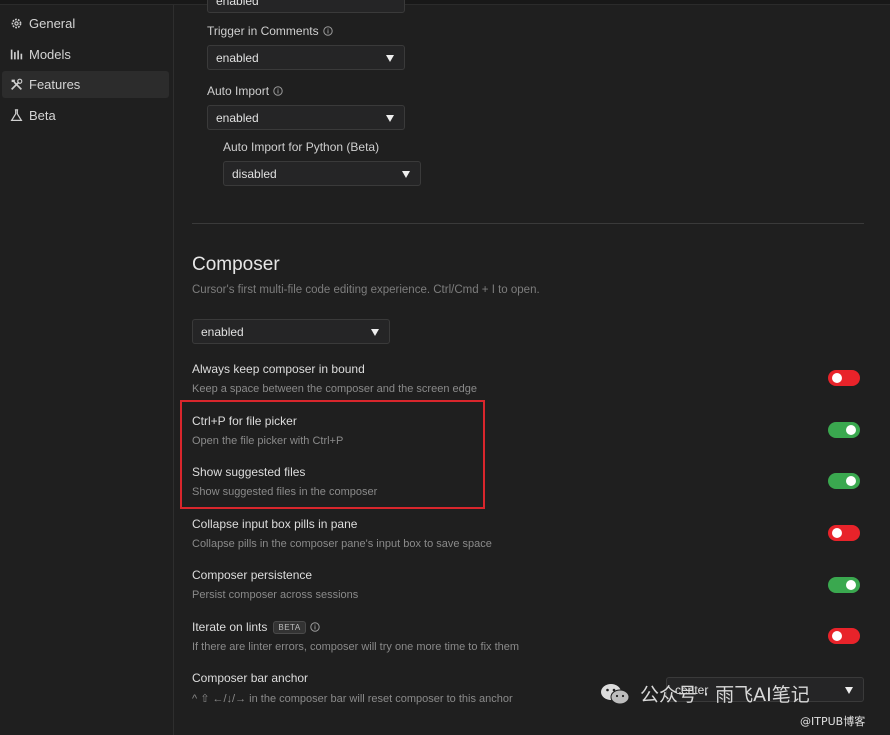 Image resolution: width=890 pixels, height=735 pixels. Describe the element at coordinates (85, 54) in the screenshot. I see `sidebar-item-models: Models` at that location.